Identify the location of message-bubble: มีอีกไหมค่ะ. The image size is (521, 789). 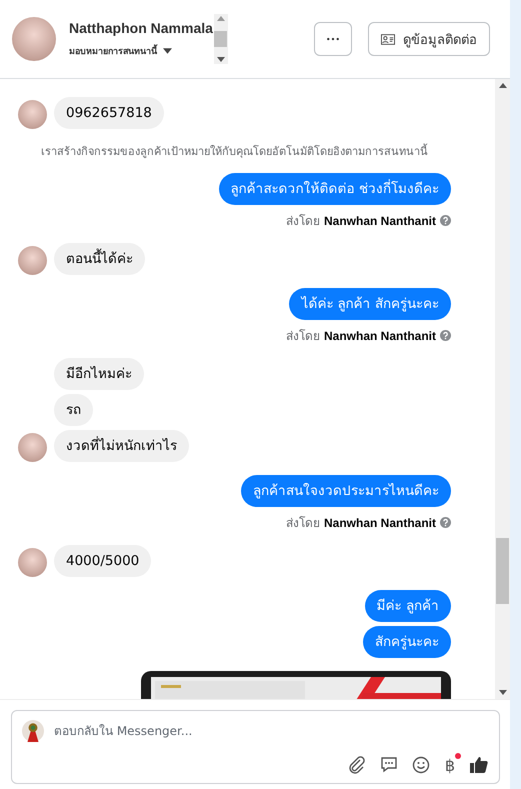
(99, 374).